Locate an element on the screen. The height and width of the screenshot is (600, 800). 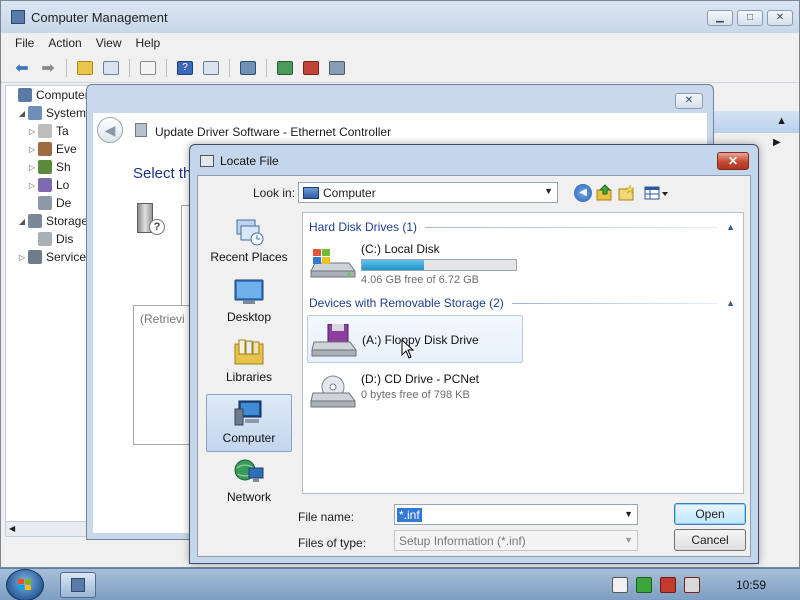
network-status-icon is located at coordinates (668, 585).